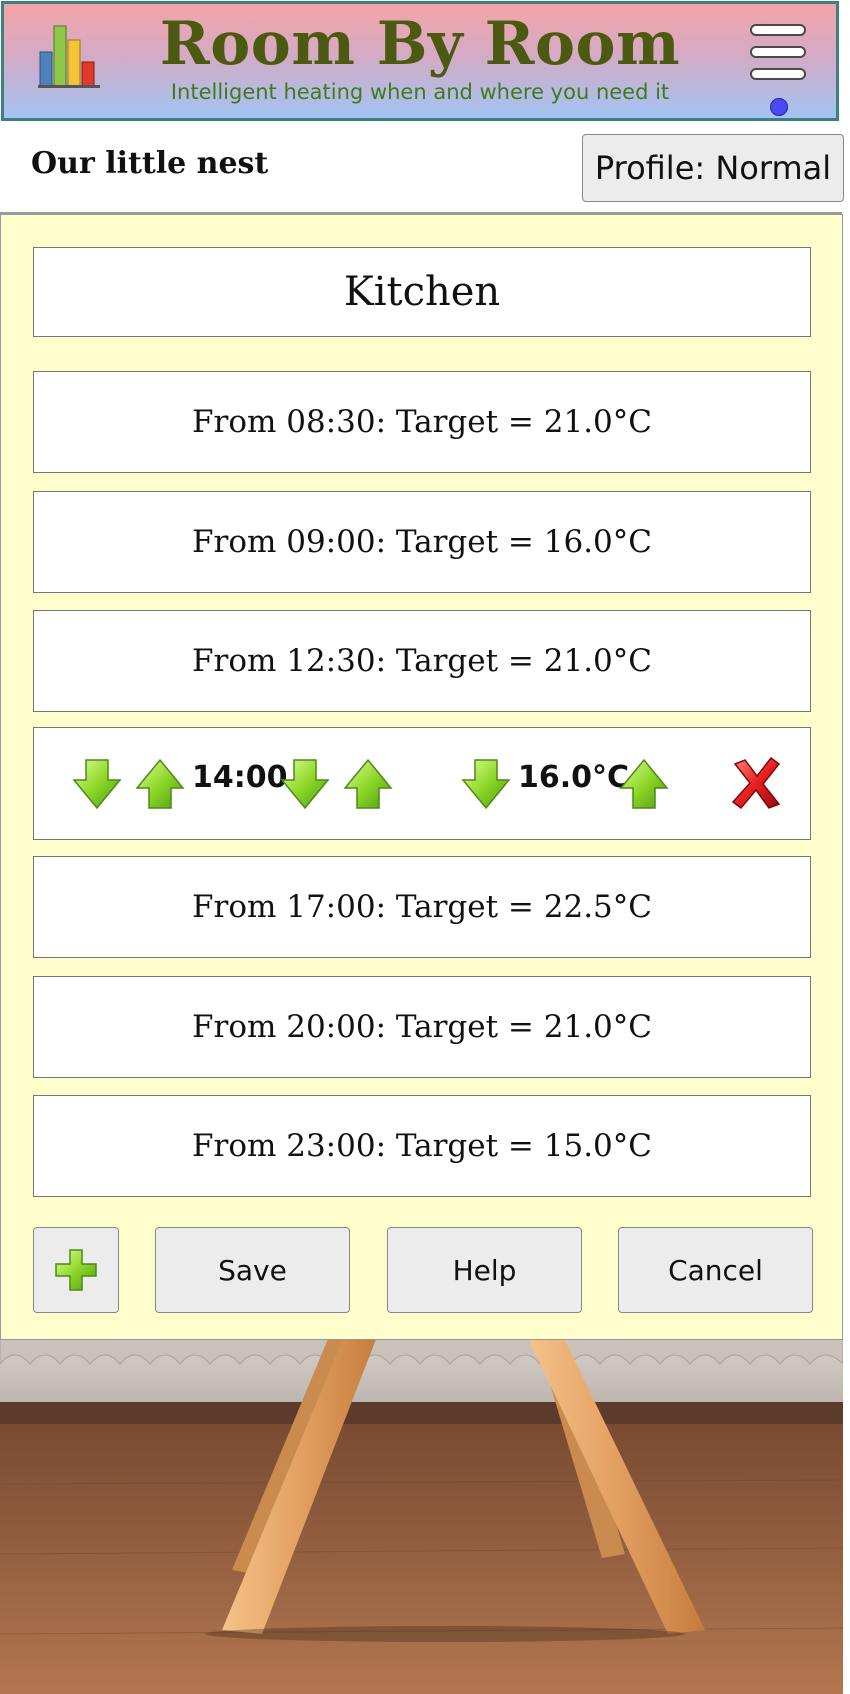  What do you see at coordinates (252, 1270) in the screenshot?
I see `save-button: Save` at bounding box center [252, 1270].